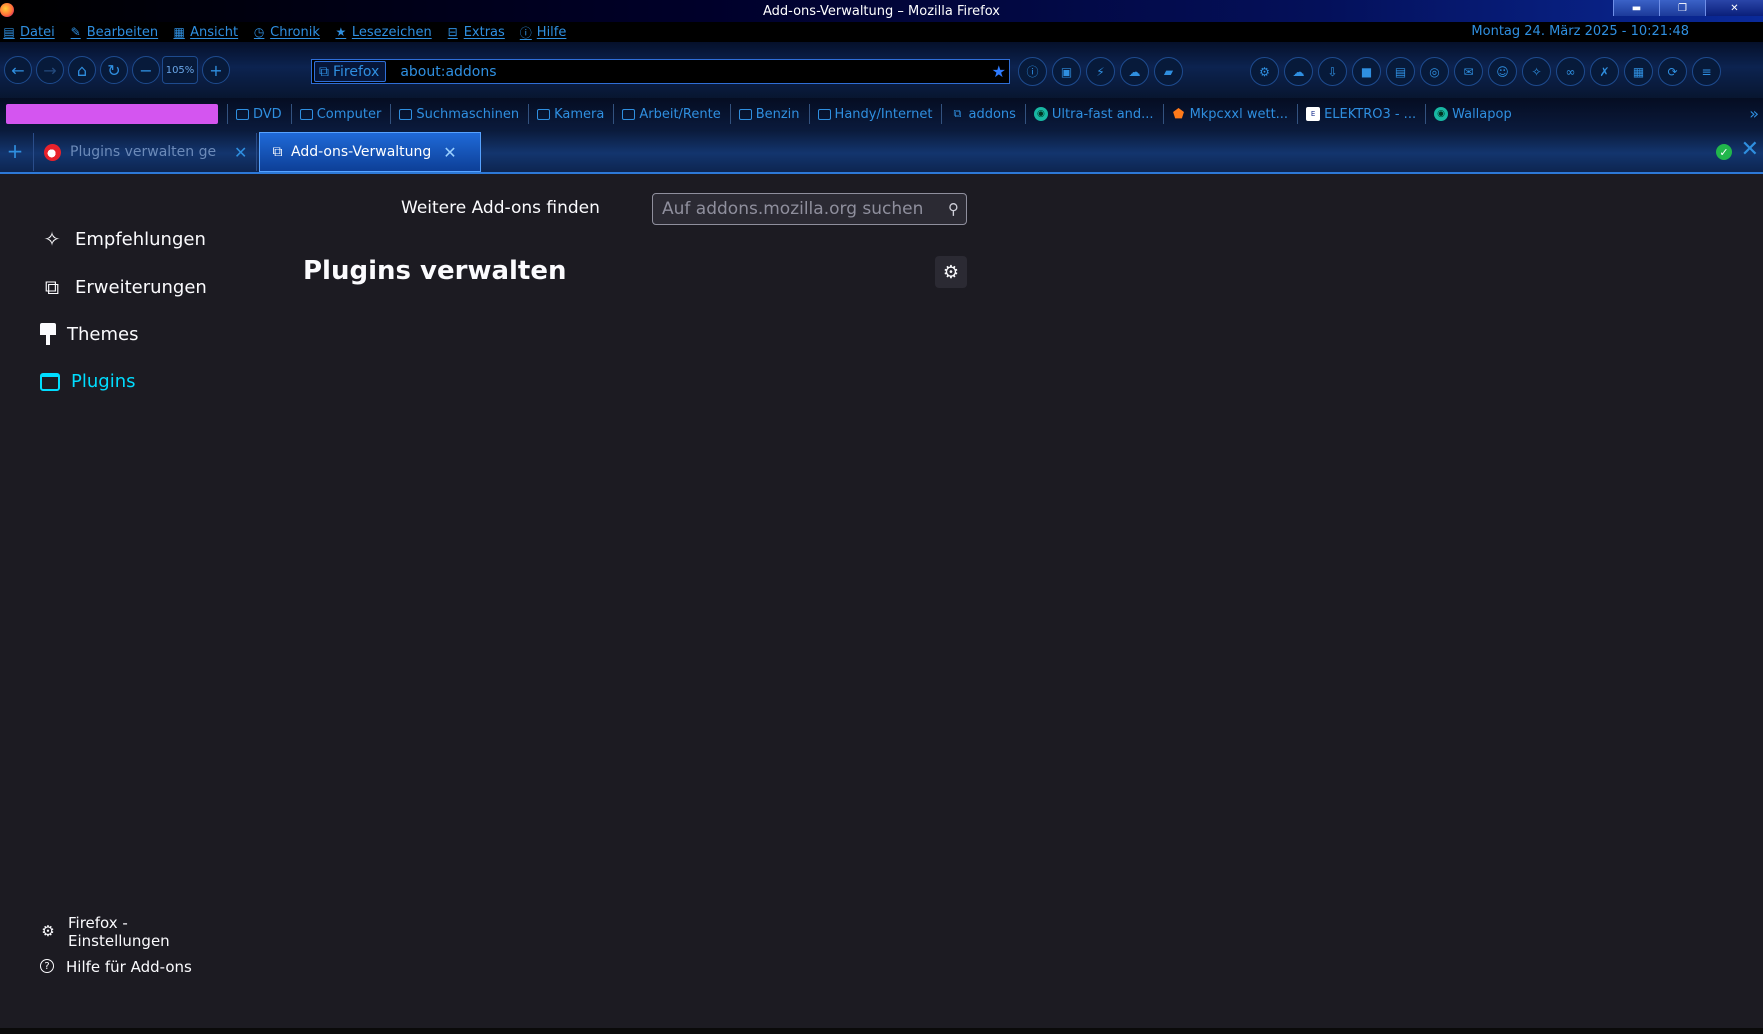 The width and height of the screenshot is (1763, 1034). What do you see at coordinates (1636, 8) in the screenshot?
I see `minimize-button: ▬` at bounding box center [1636, 8].